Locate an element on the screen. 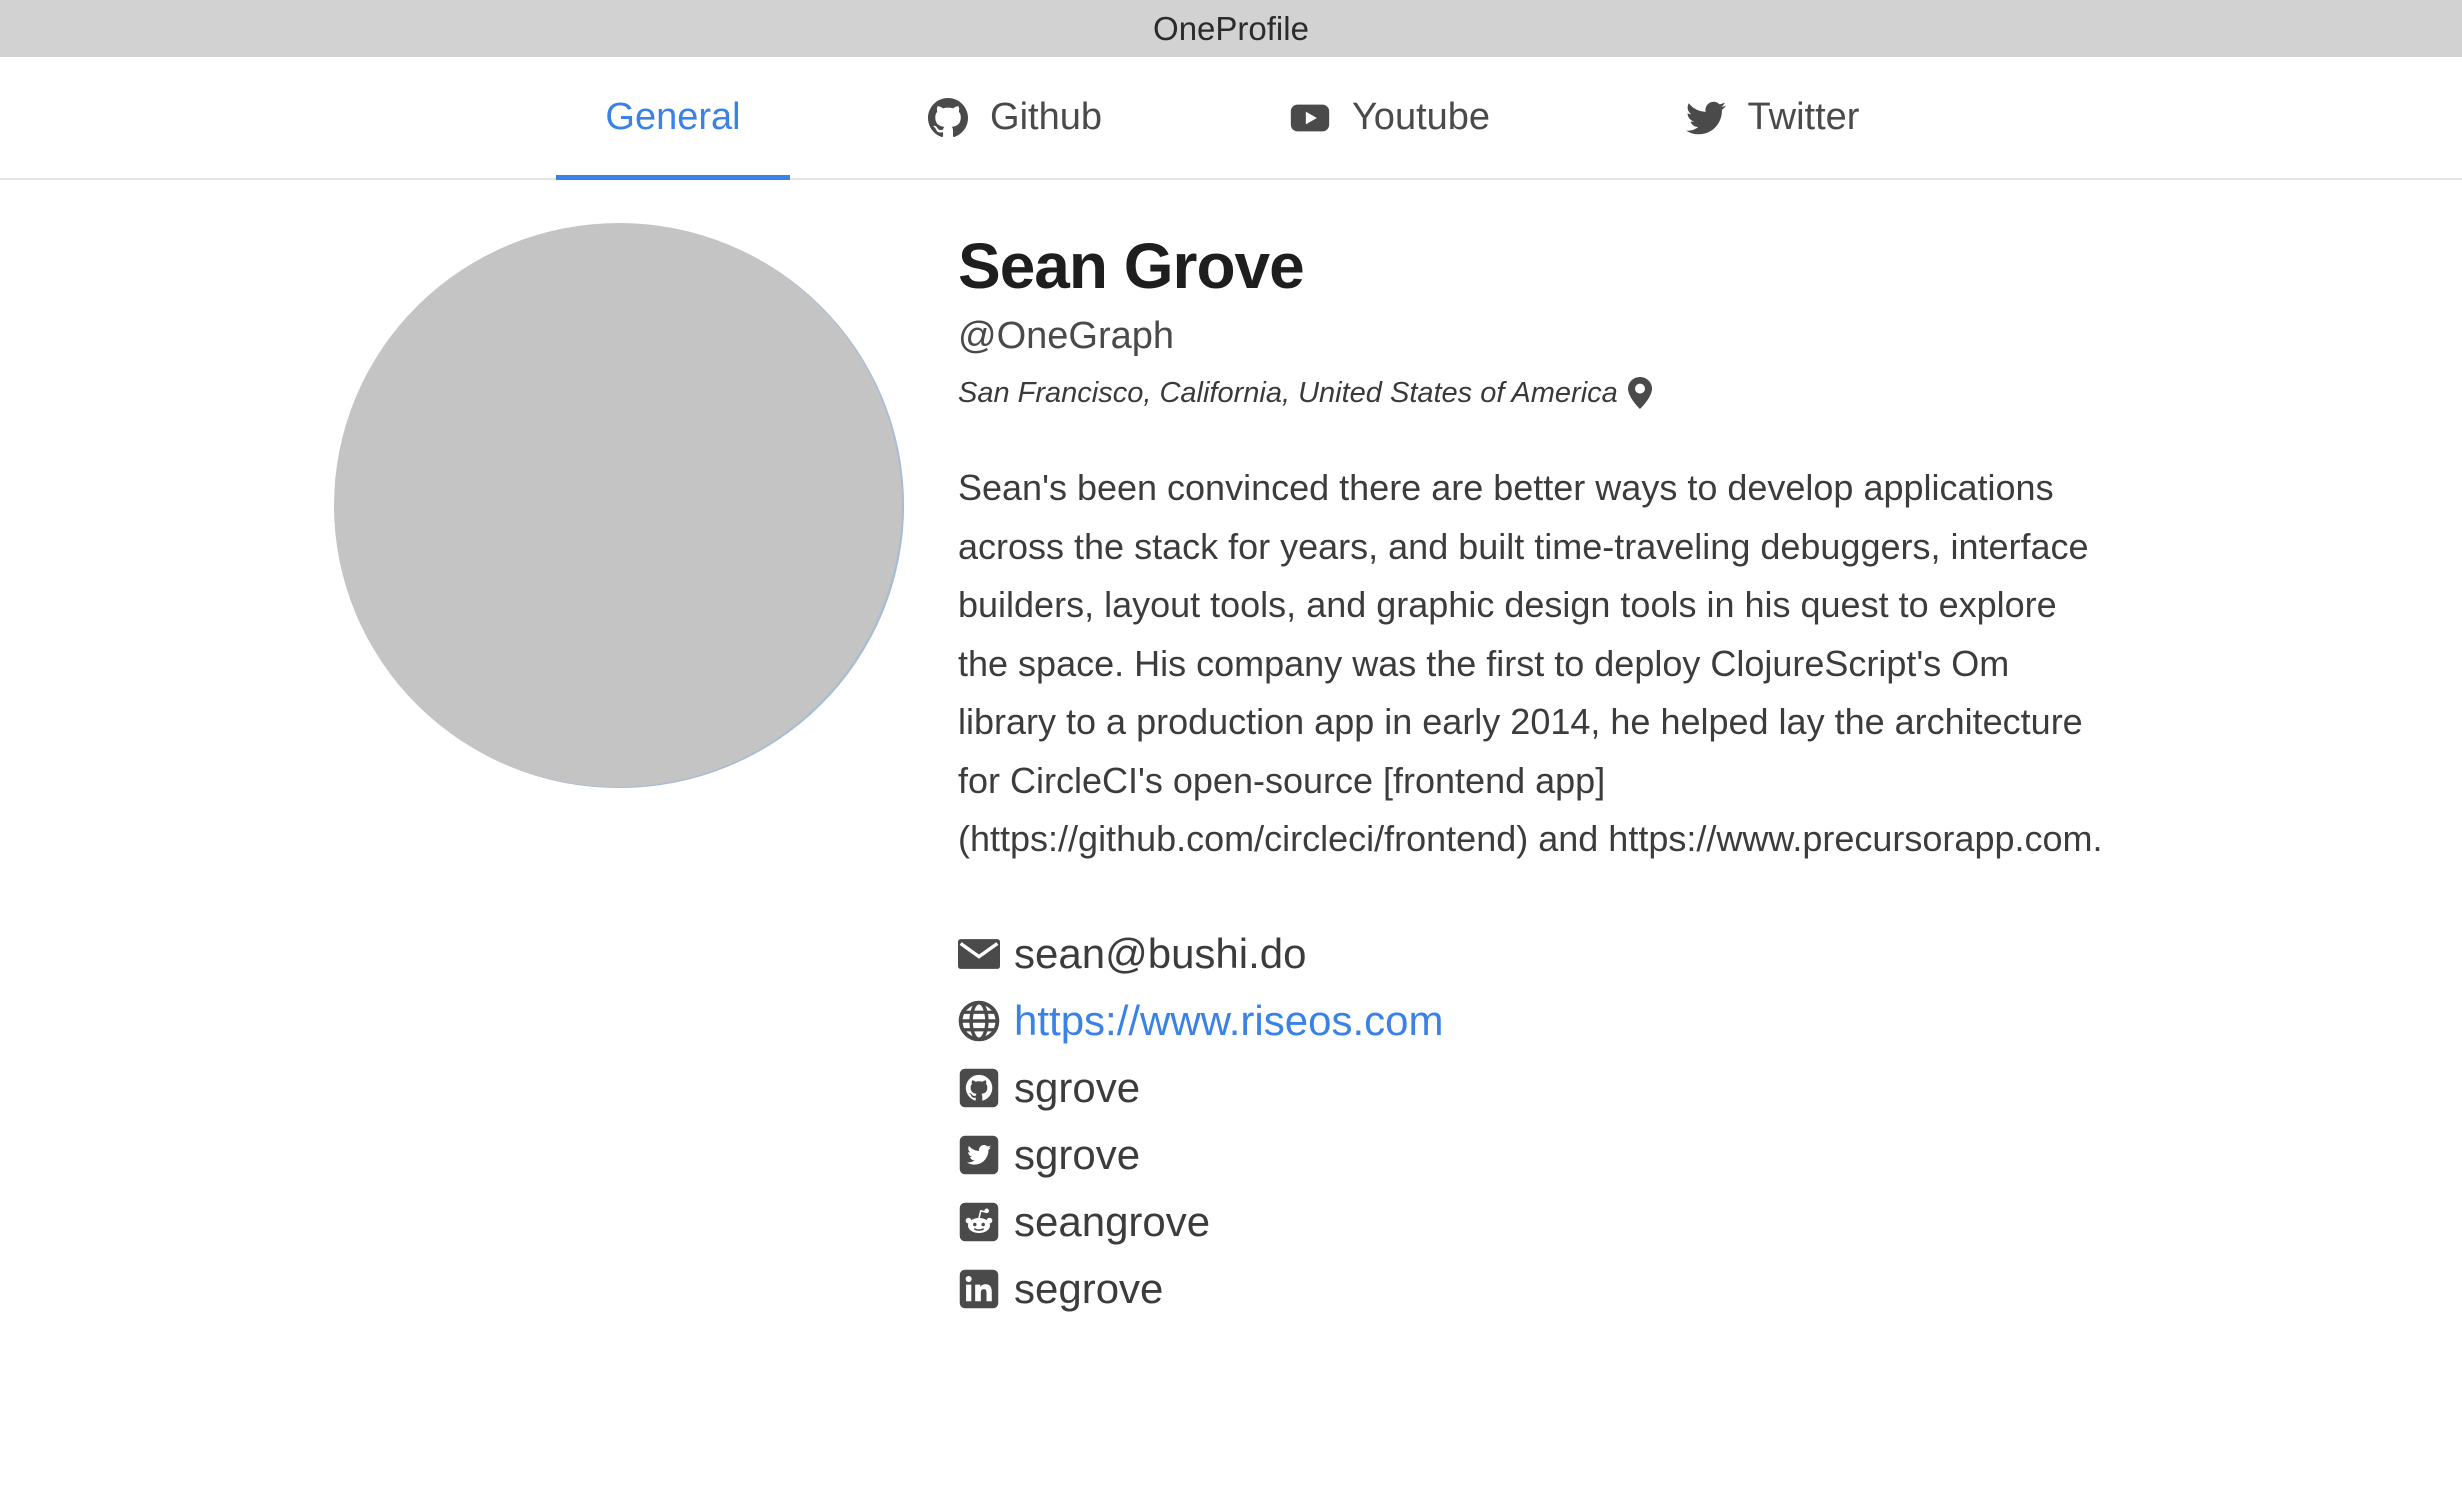 The image size is (2462, 1497). contact-reddit: seangrove is located at coordinates (1553, 1222).